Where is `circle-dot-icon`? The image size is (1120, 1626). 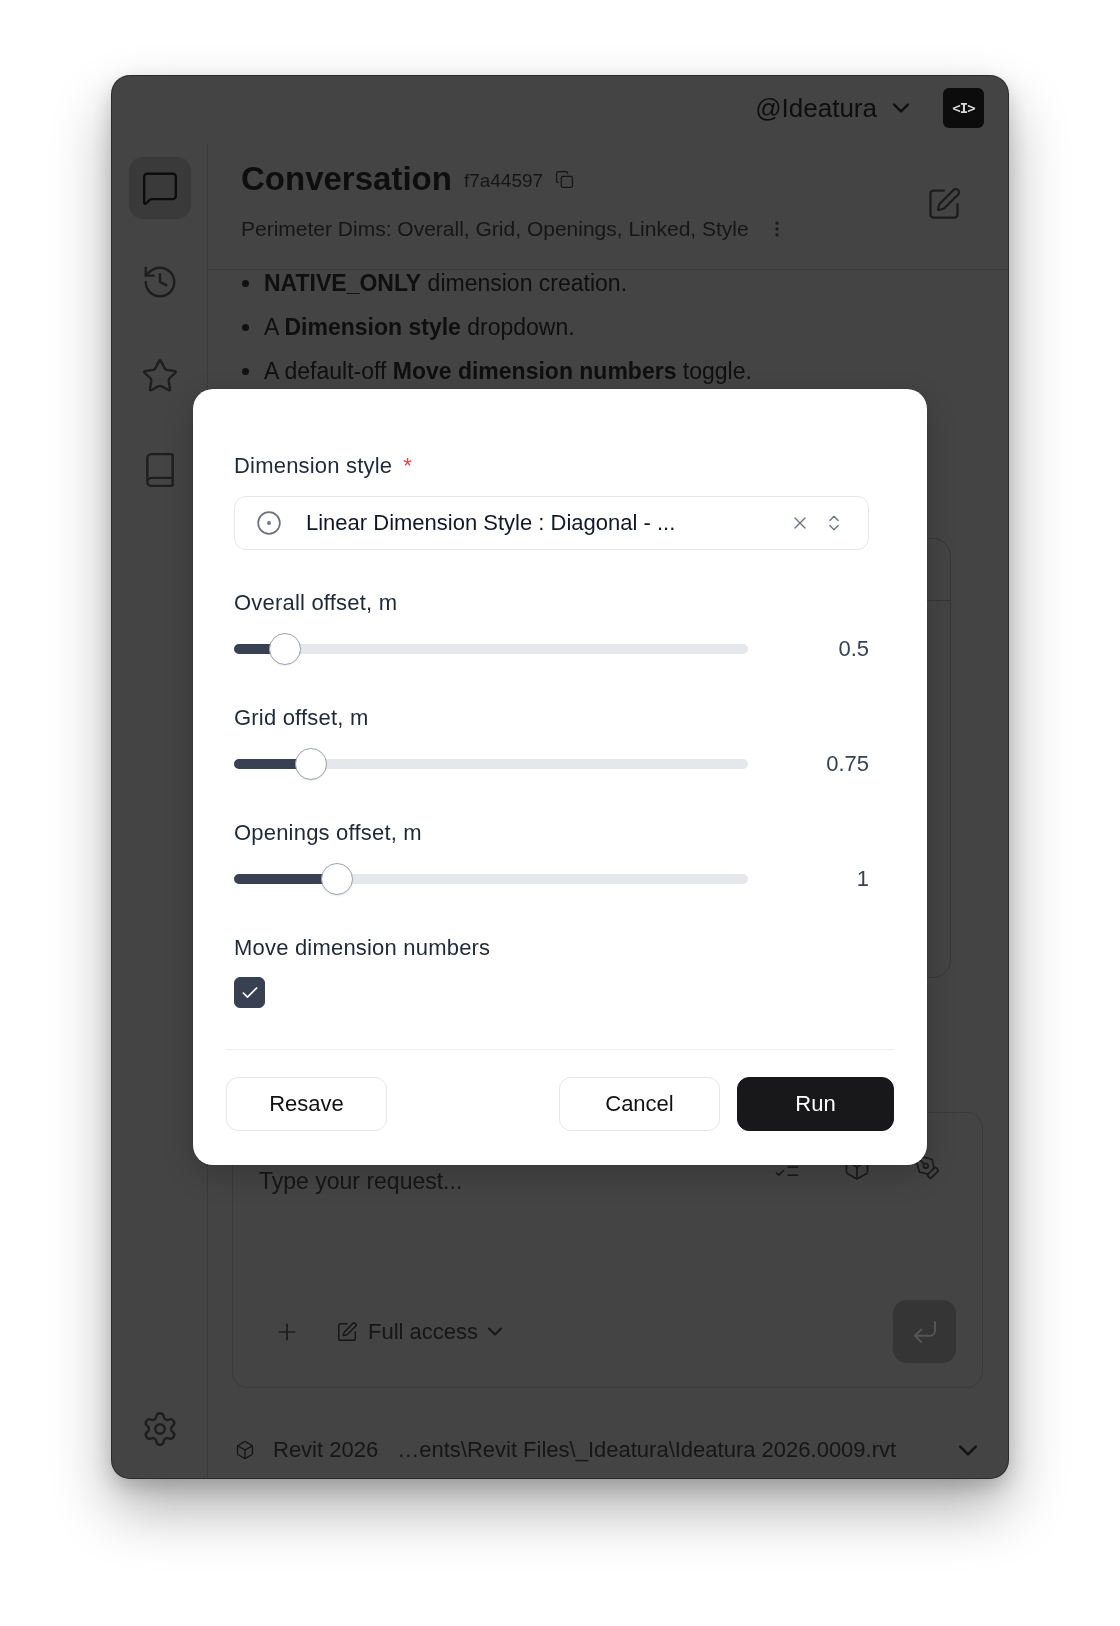
circle-dot-icon is located at coordinates (269, 523).